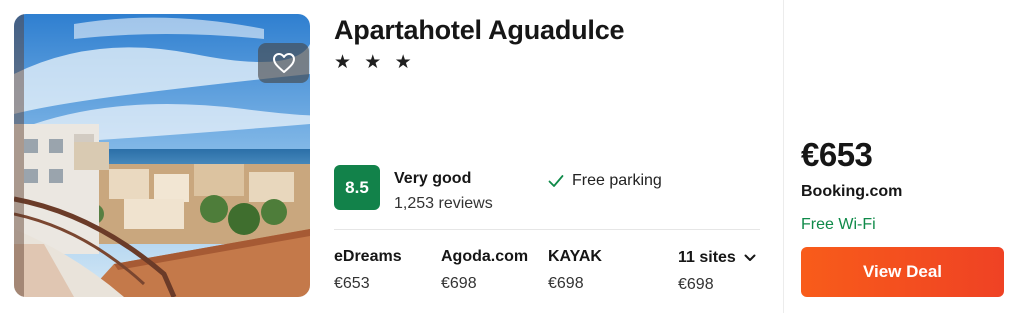 This screenshot has height=313, width=1024. Describe the element at coordinates (485, 256) in the screenshot. I see `site-name: Agoda.com` at that location.